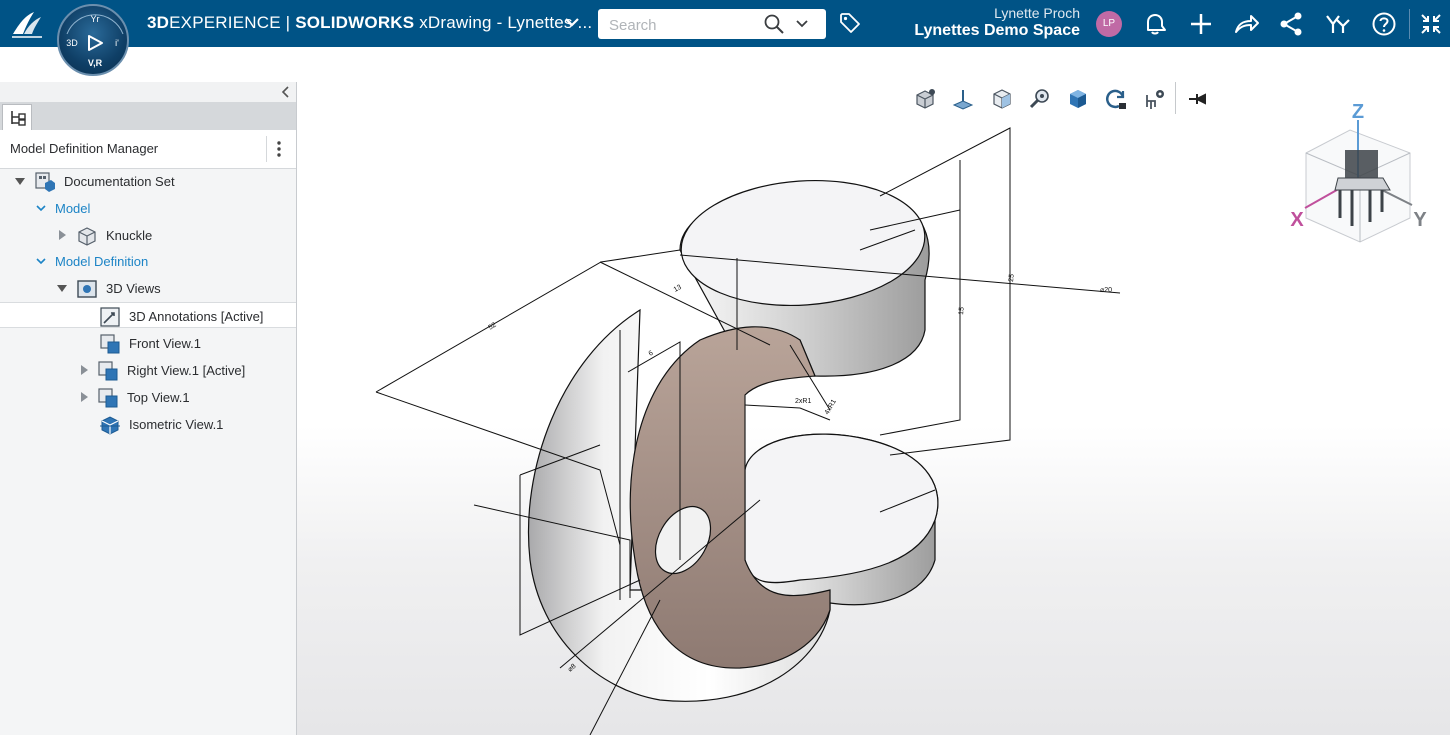 This screenshot has height=735, width=1450. I want to click on tab-feature-tree, so click(17, 117).